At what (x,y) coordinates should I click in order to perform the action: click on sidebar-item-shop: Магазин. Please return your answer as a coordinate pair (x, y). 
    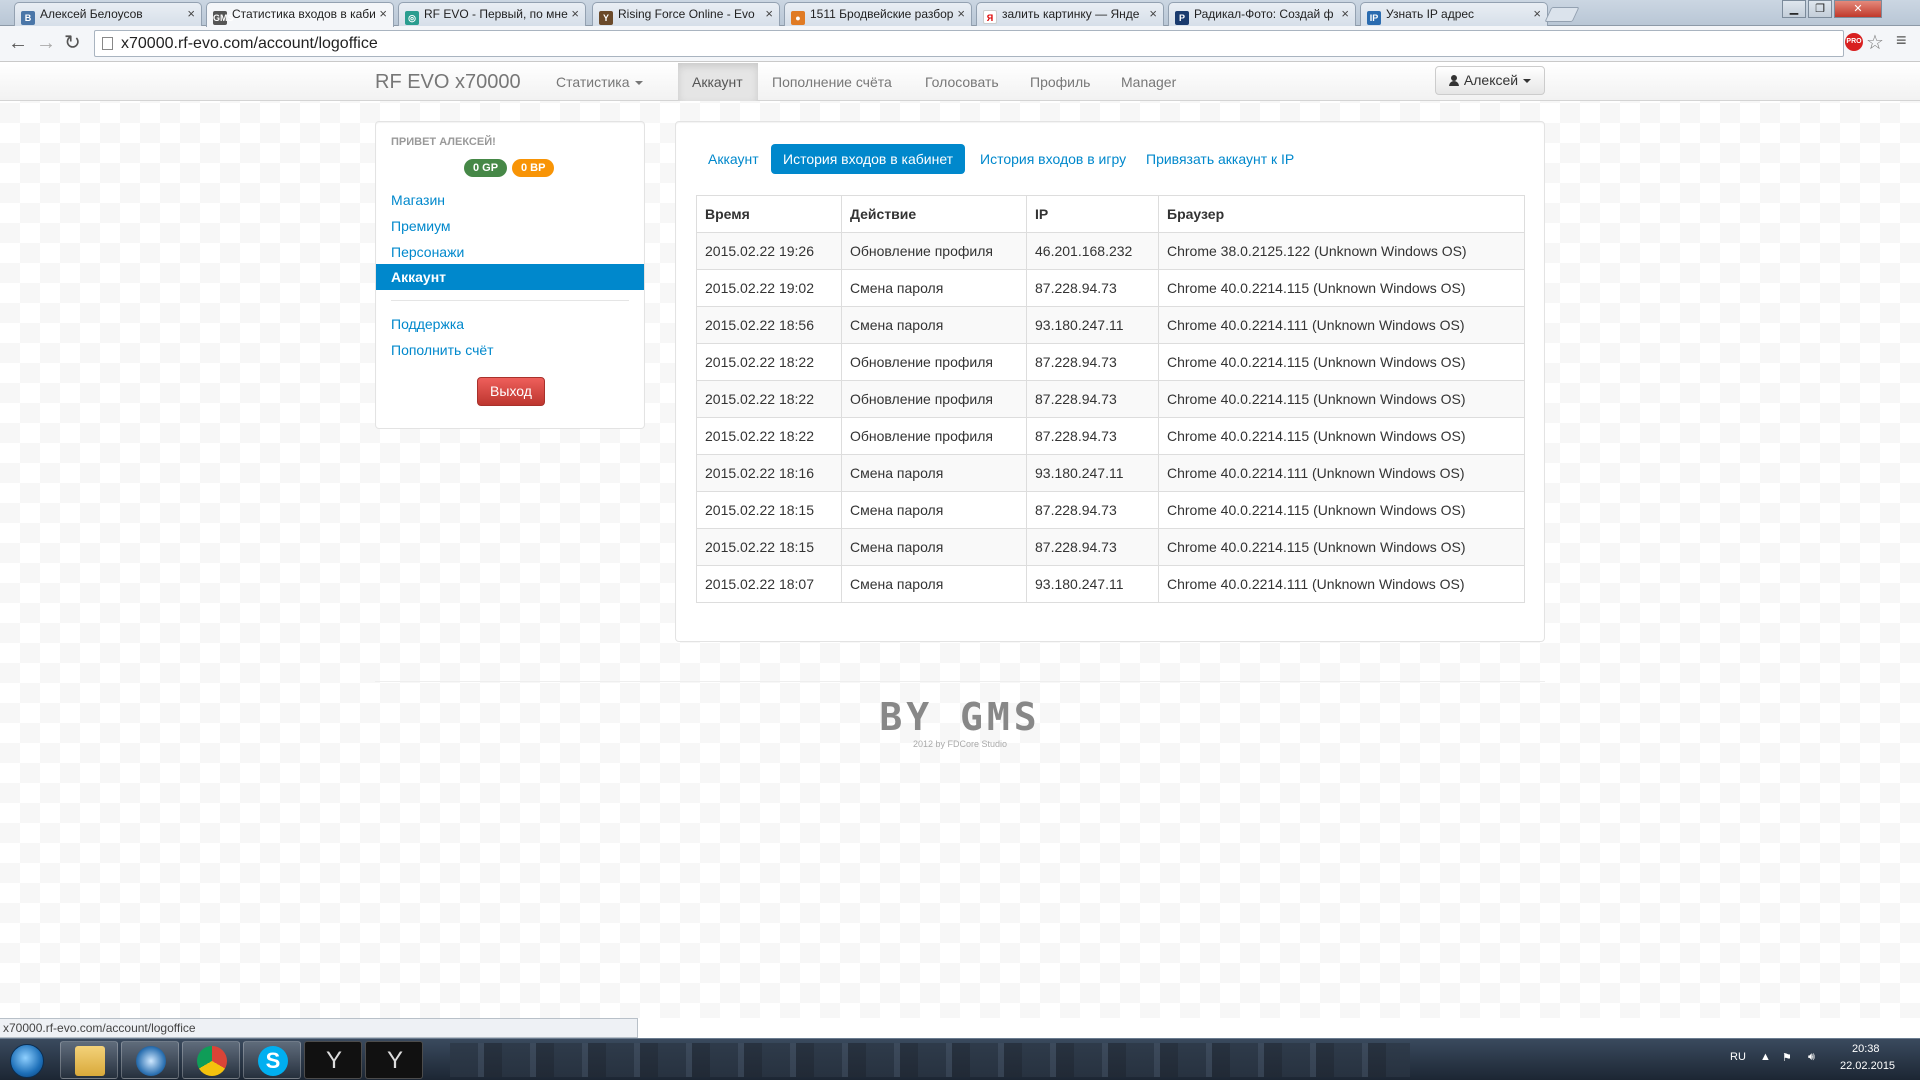
    Looking at the image, I should click on (418, 200).